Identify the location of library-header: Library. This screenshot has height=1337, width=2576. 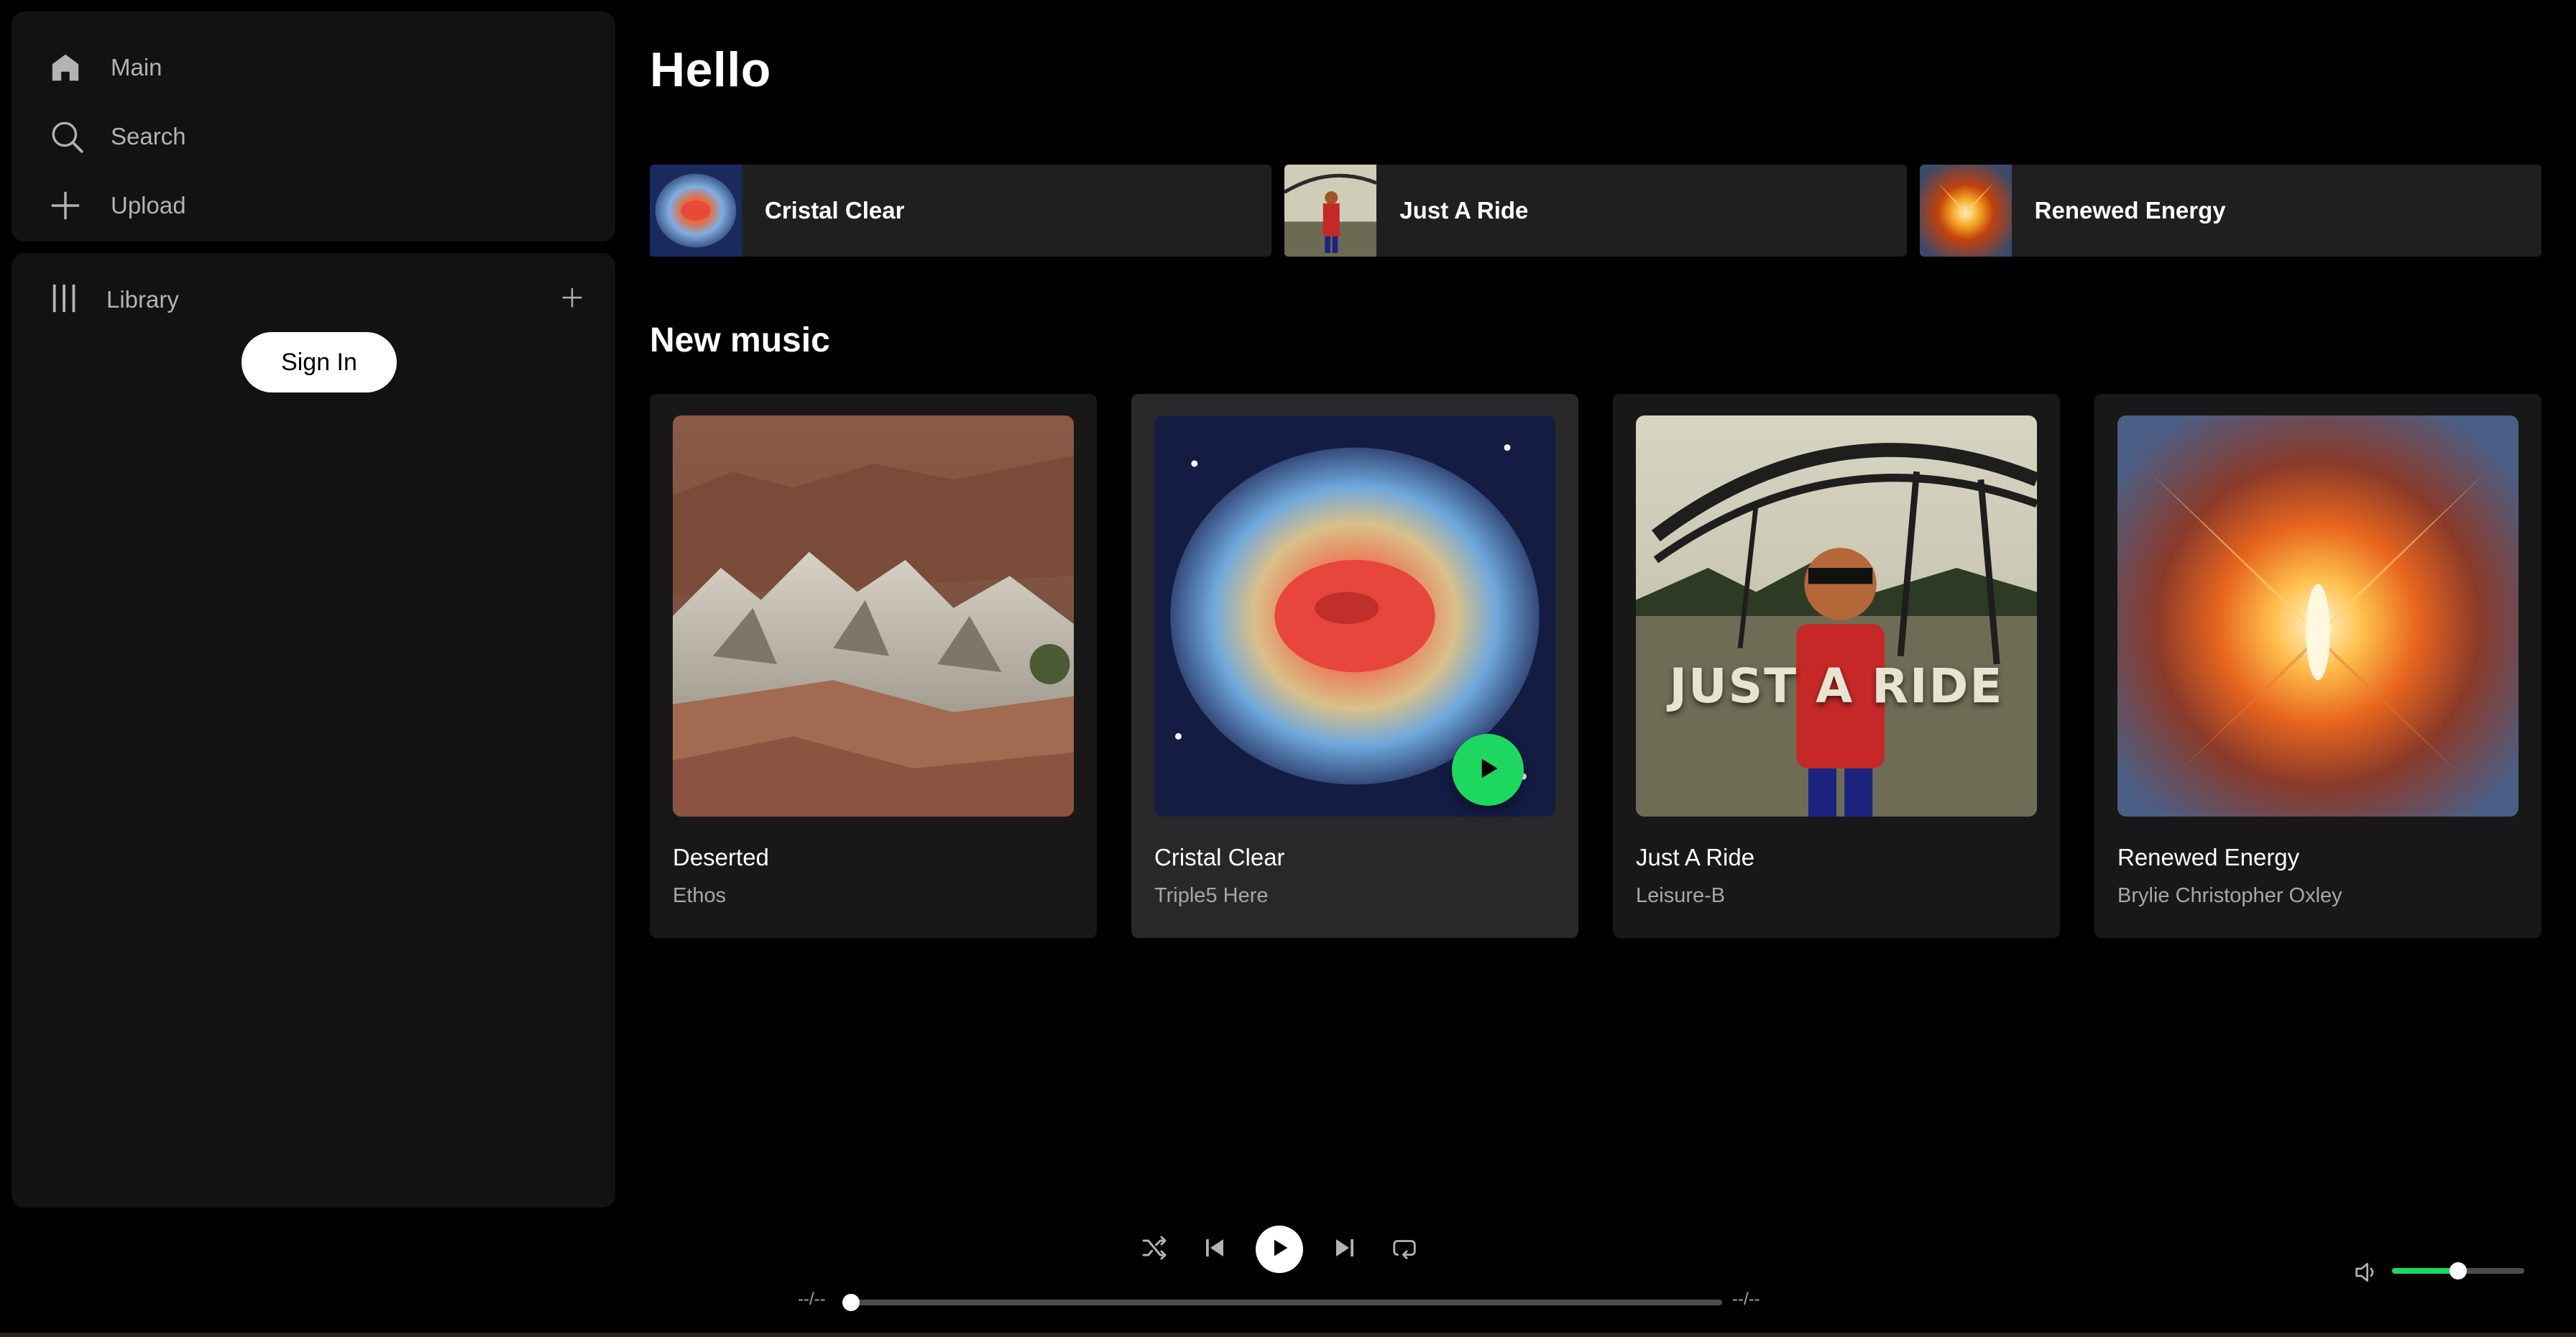
(114, 300).